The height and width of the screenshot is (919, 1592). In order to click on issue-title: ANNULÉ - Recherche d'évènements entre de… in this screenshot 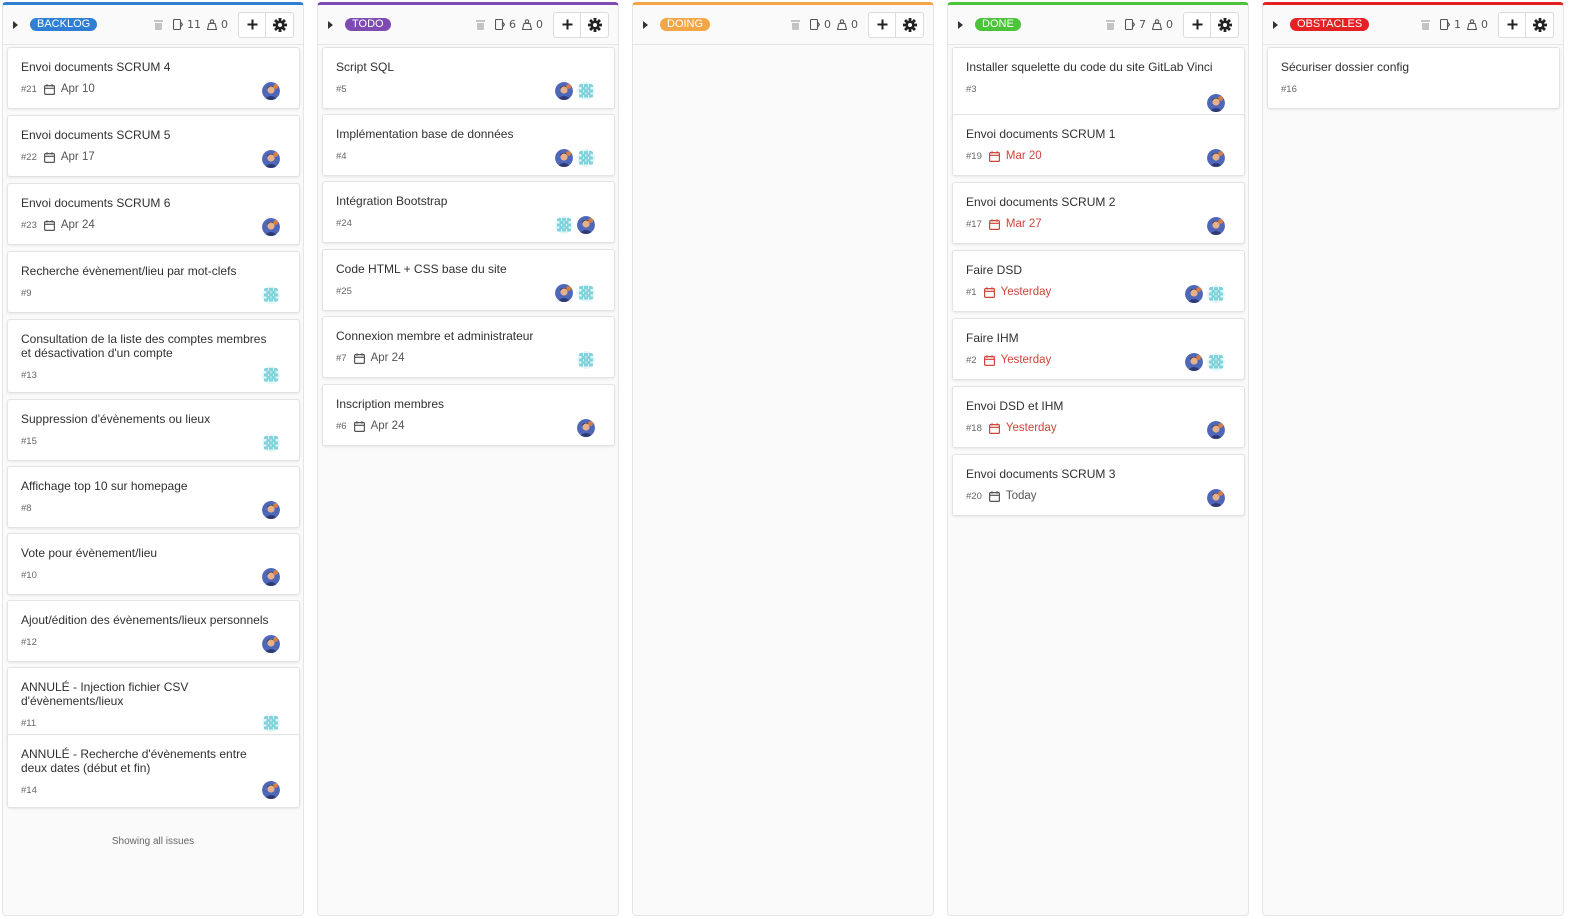, I will do `click(153, 761)`.